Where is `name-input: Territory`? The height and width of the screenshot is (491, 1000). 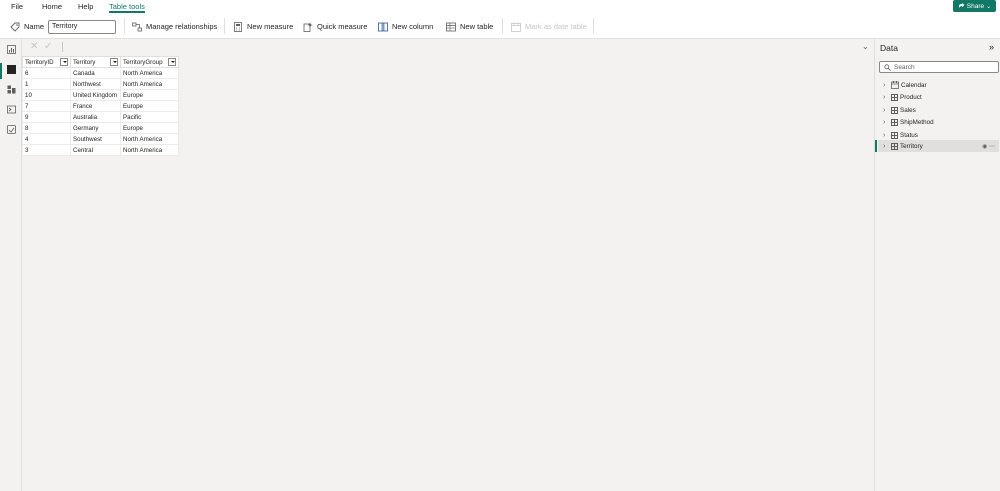 name-input: Territory is located at coordinates (82, 26).